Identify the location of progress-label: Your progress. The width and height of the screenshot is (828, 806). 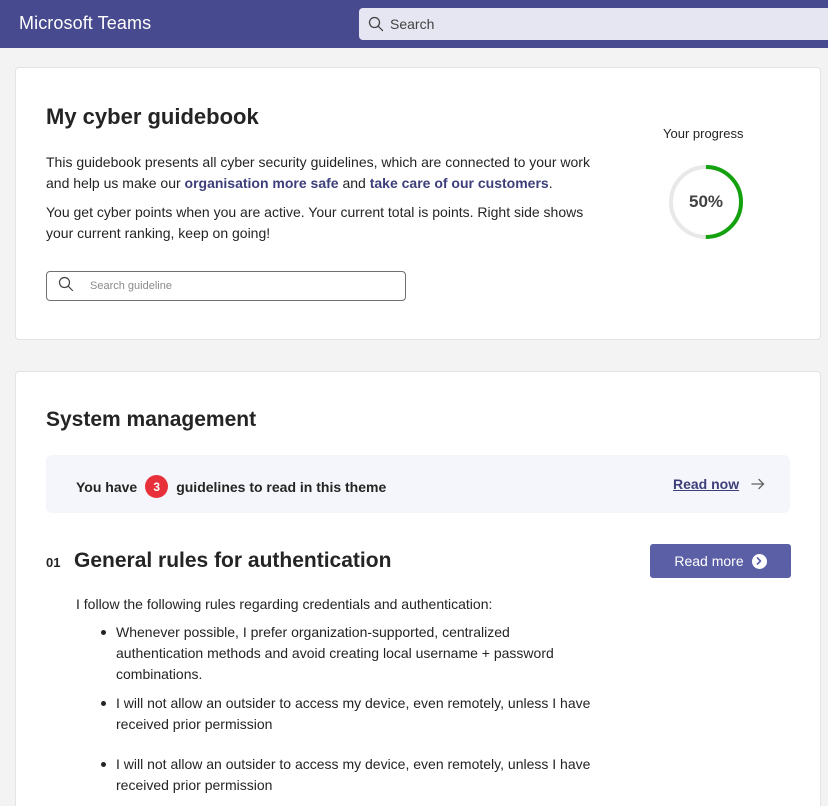
(703, 133).